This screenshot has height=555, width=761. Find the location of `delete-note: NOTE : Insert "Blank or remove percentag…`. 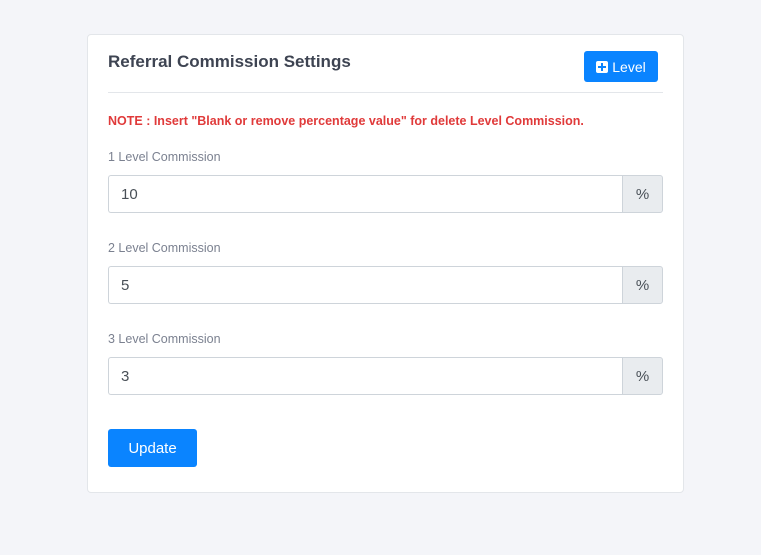

delete-note: NOTE : Insert "Blank or remove percentag… is located at coordinates (346, 121).